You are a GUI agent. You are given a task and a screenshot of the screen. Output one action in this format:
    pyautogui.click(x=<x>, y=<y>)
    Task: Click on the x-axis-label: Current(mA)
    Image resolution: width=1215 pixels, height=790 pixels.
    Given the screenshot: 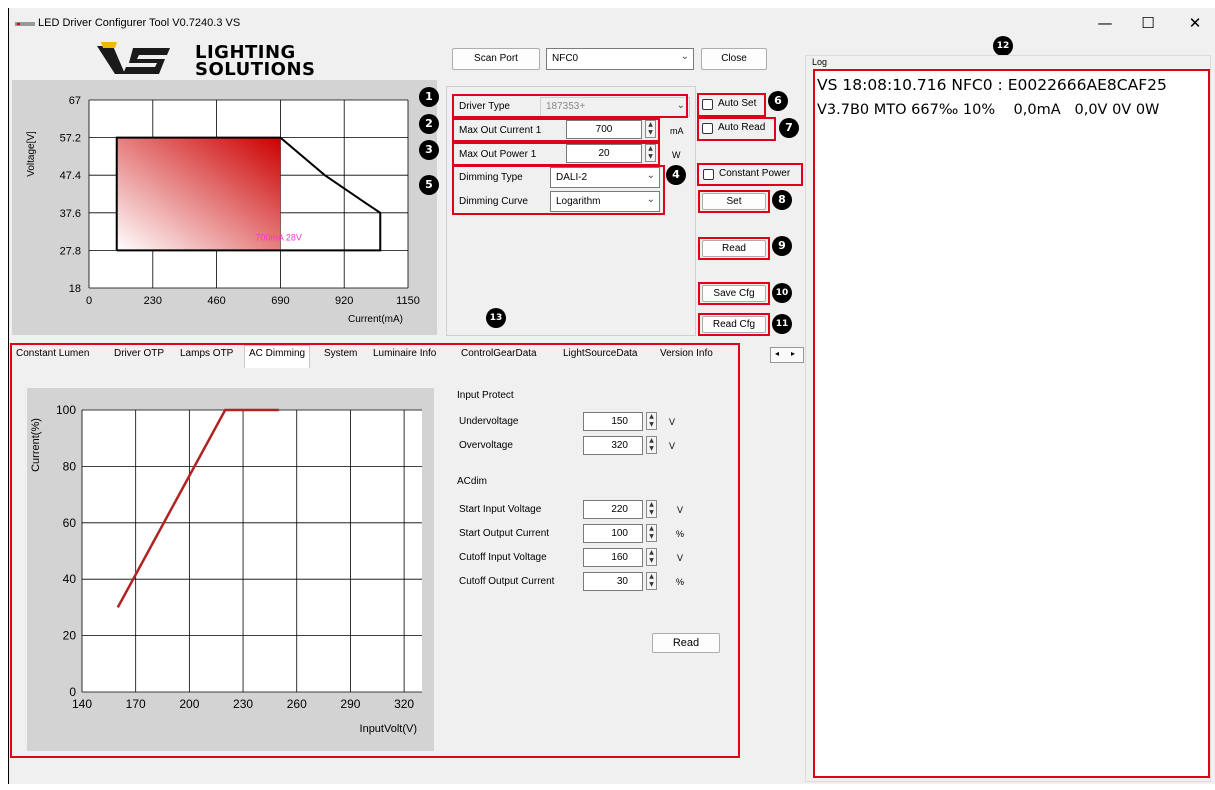 What is the action you would take?
    pyautogui.click(x=375, y=319)
    